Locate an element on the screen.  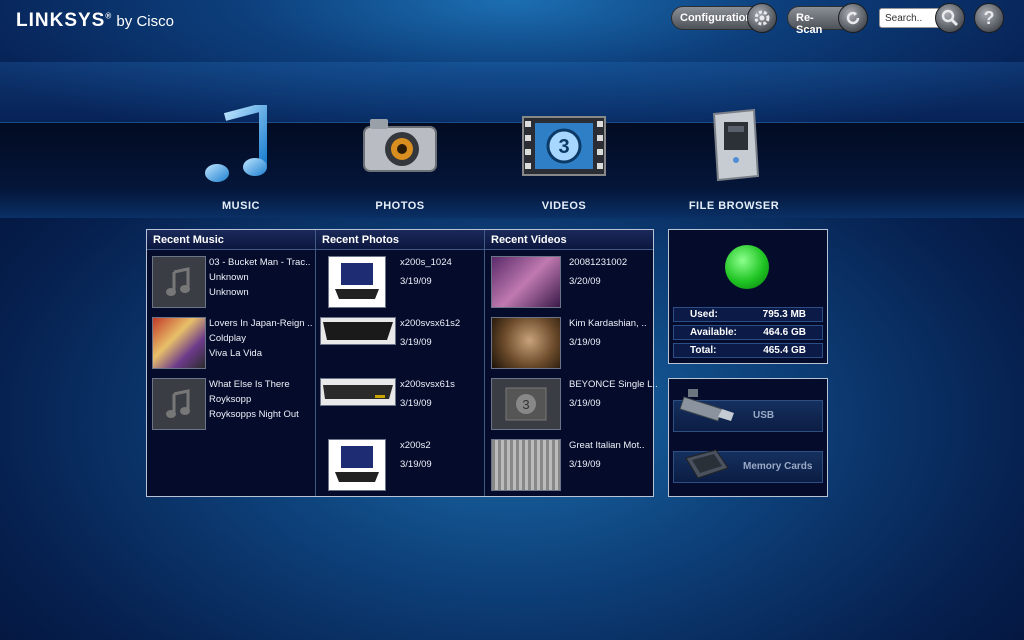
photo-name: x200svsx61s is located at coordinates (427, 384).